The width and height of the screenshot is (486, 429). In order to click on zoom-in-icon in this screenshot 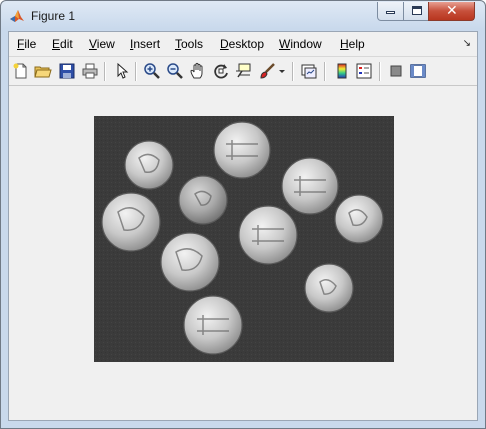, I will do `click(152, 71)`.